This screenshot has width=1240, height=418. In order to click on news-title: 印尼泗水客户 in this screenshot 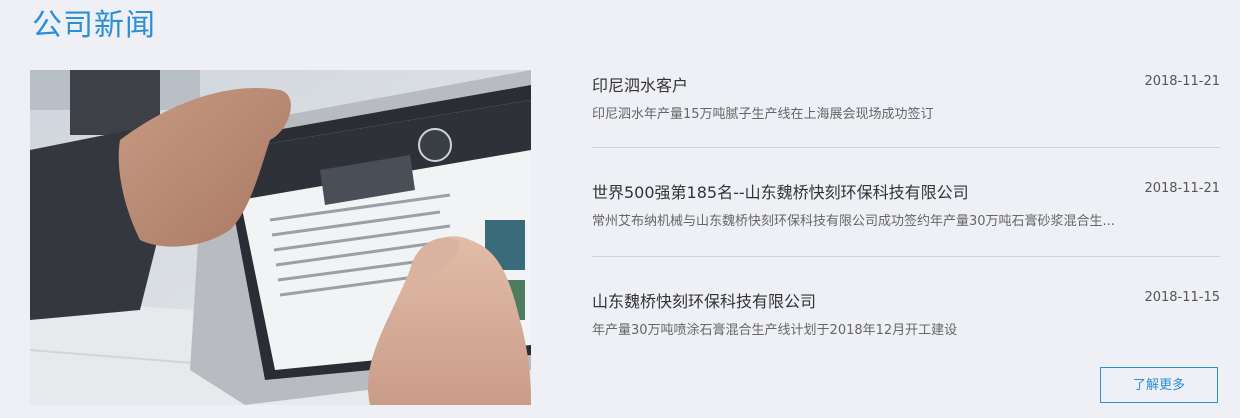, I will do `click(640, 84)`.